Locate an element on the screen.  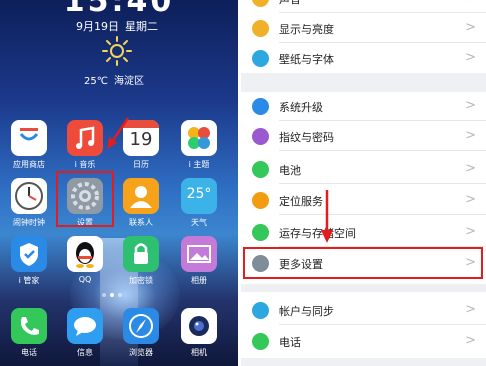
contacts-icon is located at coordinates (141, 196).